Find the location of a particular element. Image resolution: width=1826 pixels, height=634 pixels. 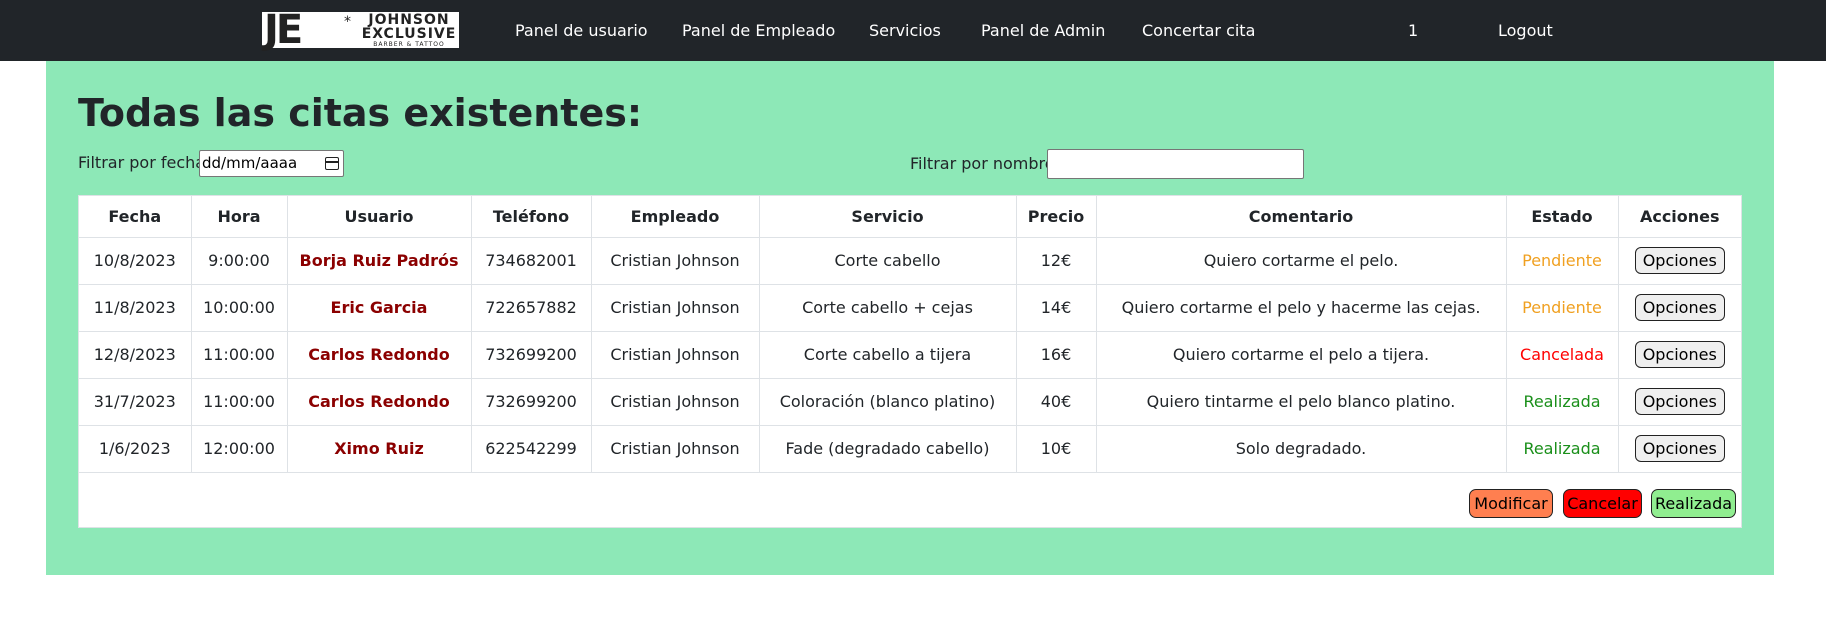

cell-telefono: 622542299 is located at coordinates (531, 448).